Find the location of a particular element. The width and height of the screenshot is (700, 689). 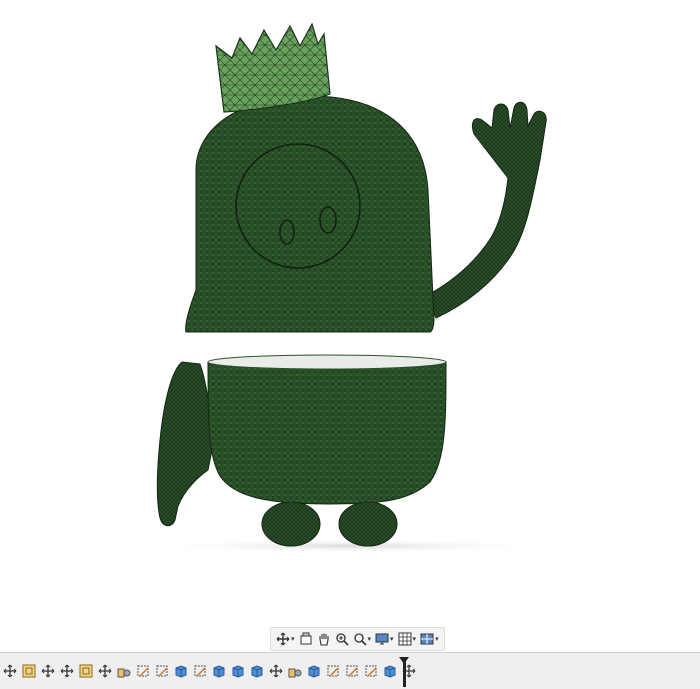

pan-button is located at coordinates (324, 639).